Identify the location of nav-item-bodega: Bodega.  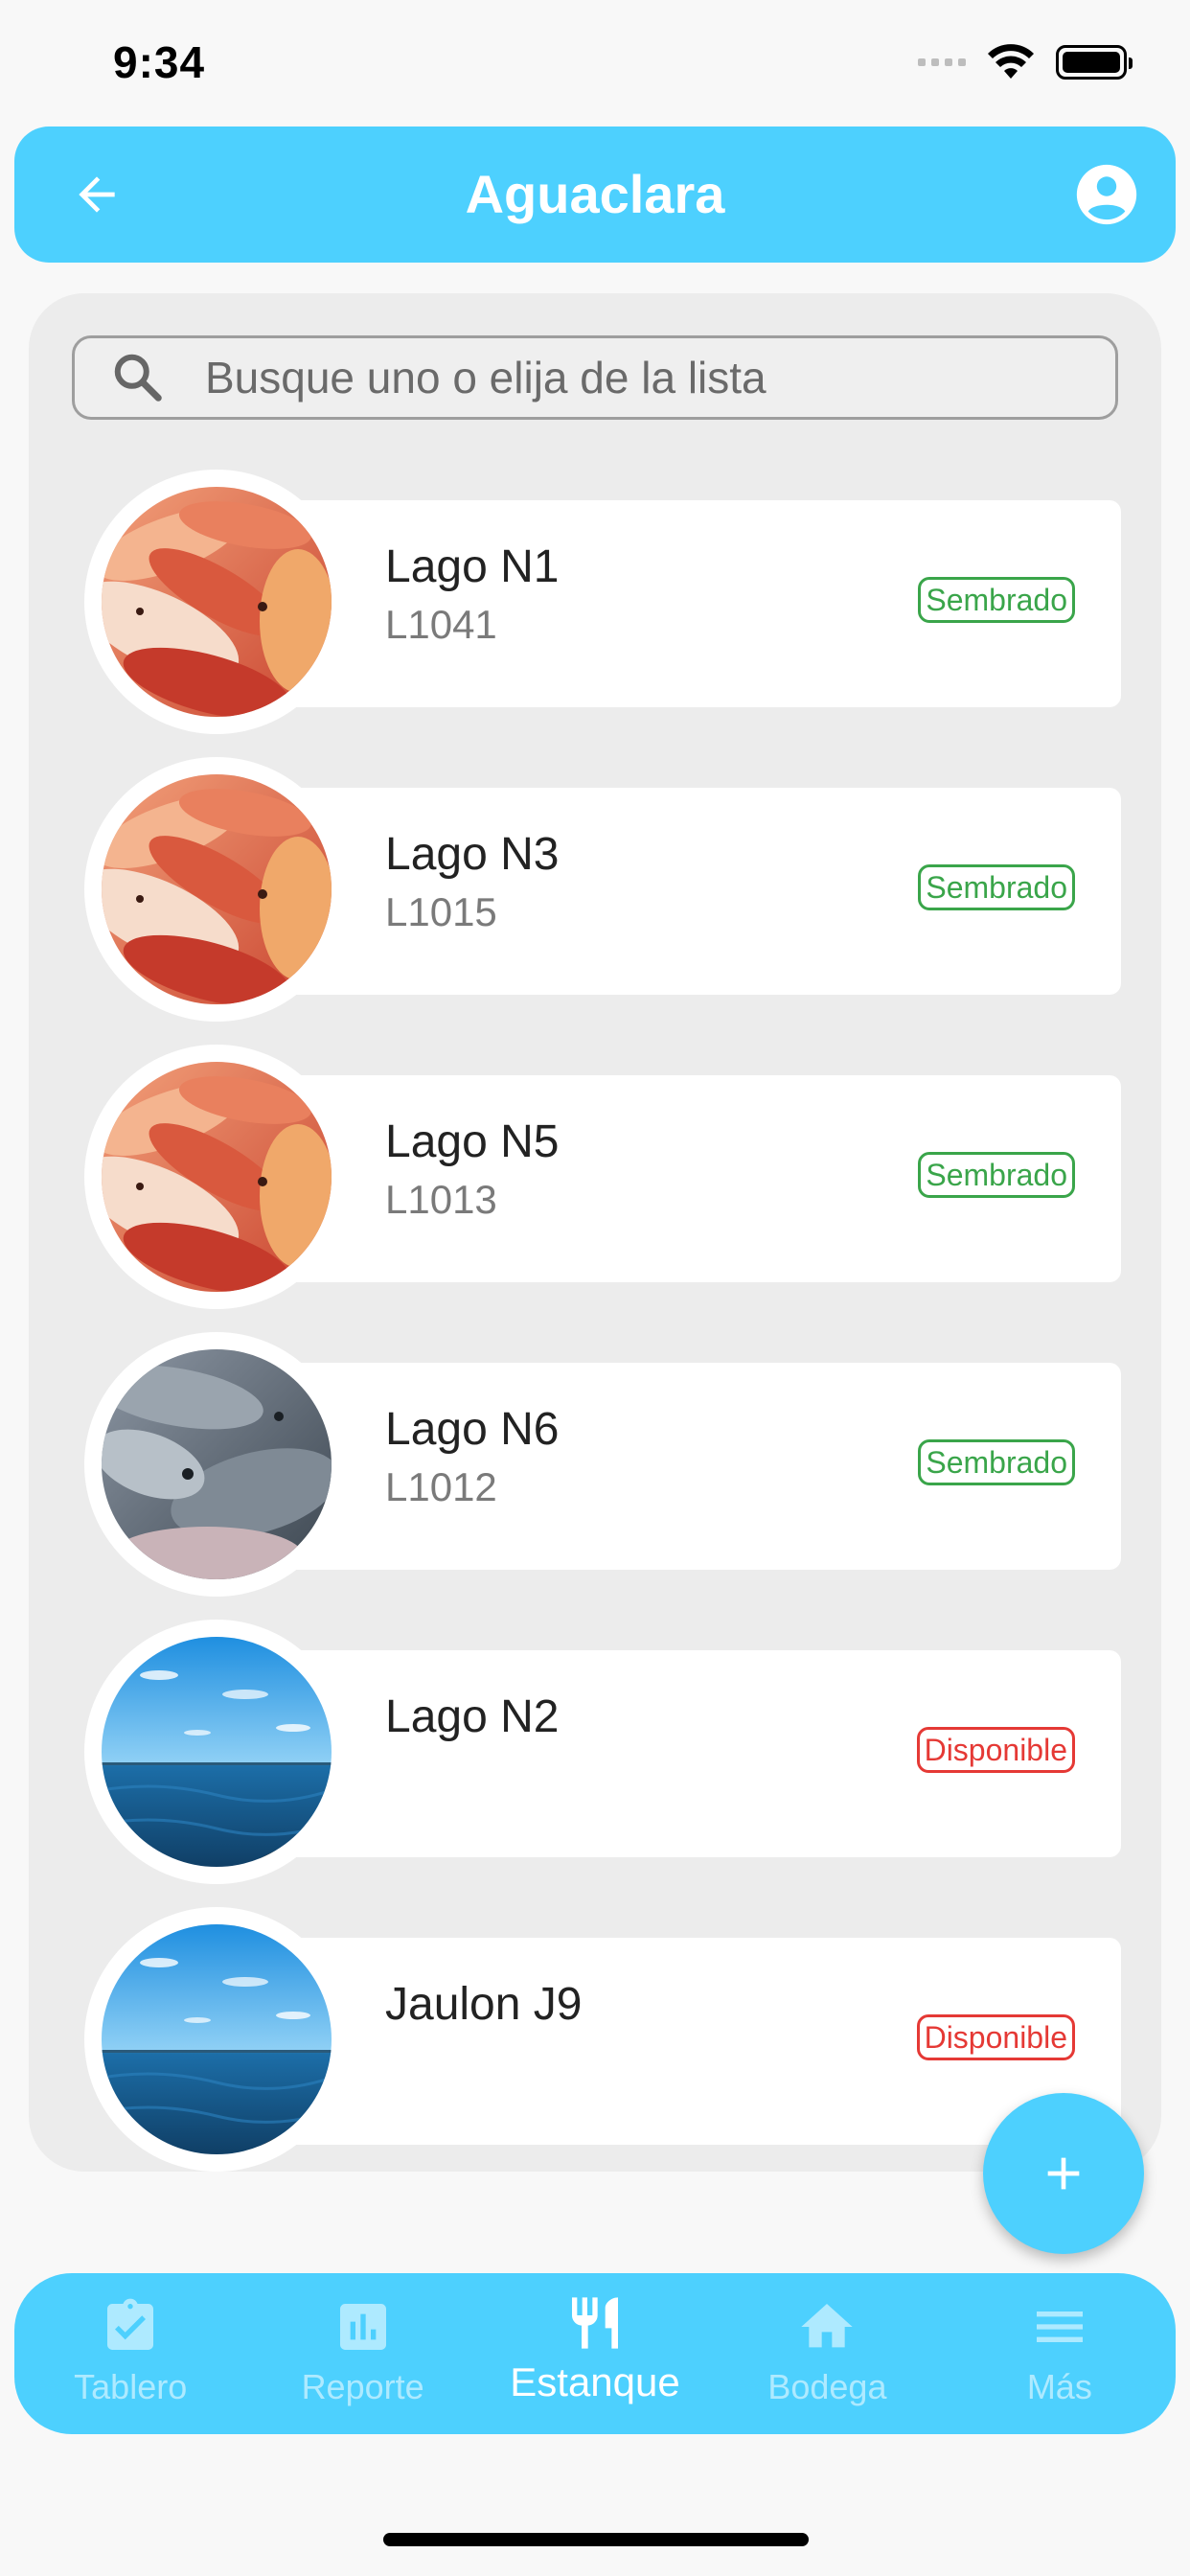
(827, 2353).